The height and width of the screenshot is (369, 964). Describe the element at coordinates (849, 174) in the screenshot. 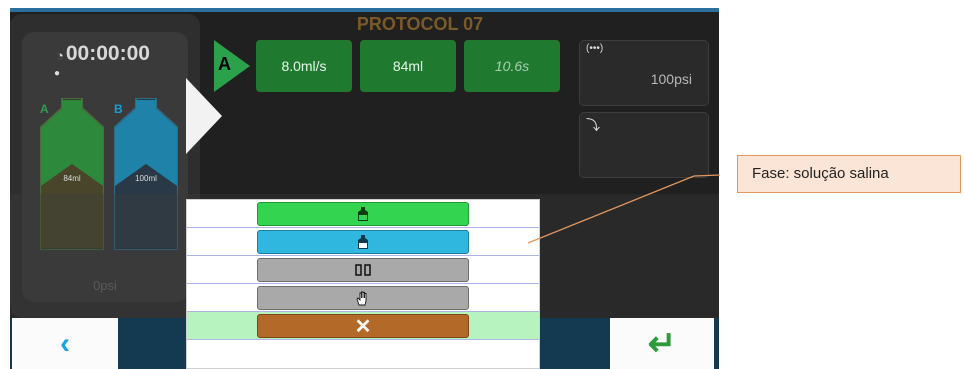

I see `annotation-callout: Fase: solução salina` at that location.